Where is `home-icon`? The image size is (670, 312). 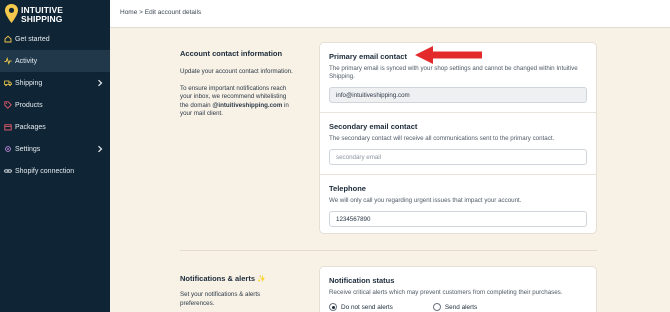 home-icon is located at coordinates (7, 39).